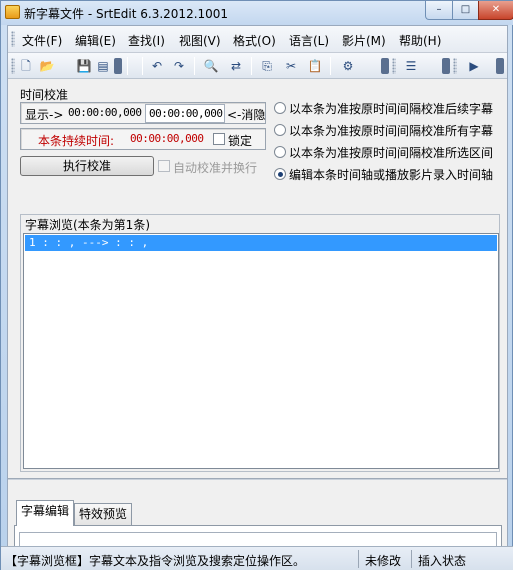  I want to click on title-bar: 新字幕文件 - SrtEdit 6.3.2012.1001 – □ ✕, so click(257, 13).